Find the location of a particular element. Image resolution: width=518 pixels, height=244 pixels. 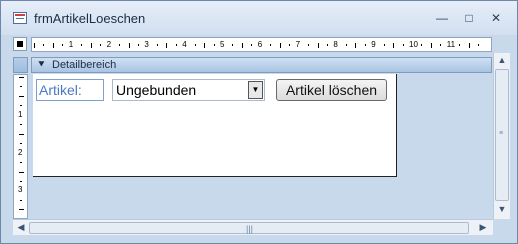

combobox-value: Ungebunden is located at coordinates (156, 90).